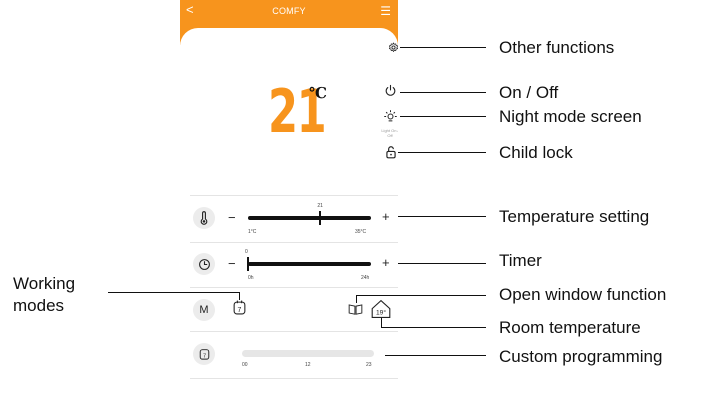  I want to click on callout-line-open-window-drop, so click(356, 299).